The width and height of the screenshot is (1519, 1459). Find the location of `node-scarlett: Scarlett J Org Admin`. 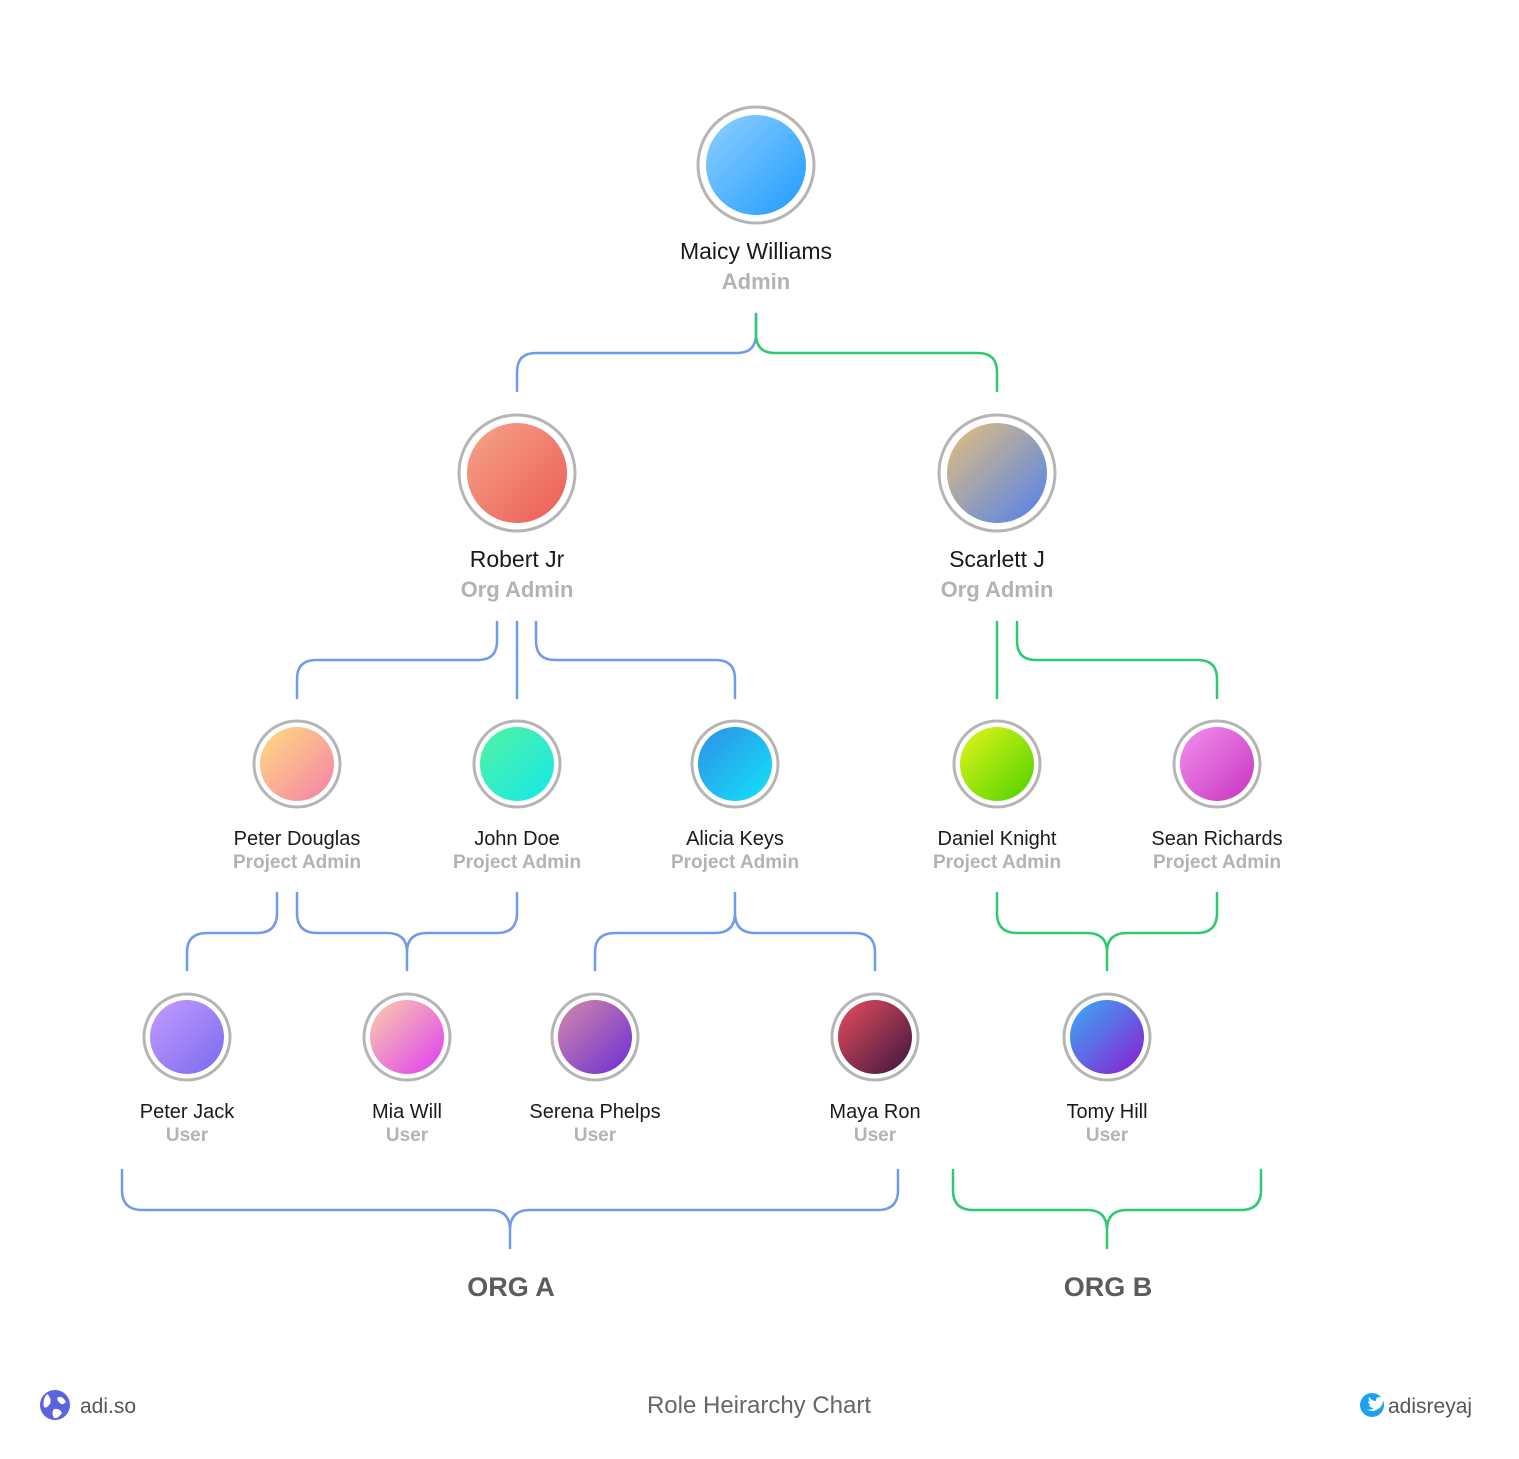

node-scarlett: Scarlett J Org Admin is located at coordinates (997, 507).